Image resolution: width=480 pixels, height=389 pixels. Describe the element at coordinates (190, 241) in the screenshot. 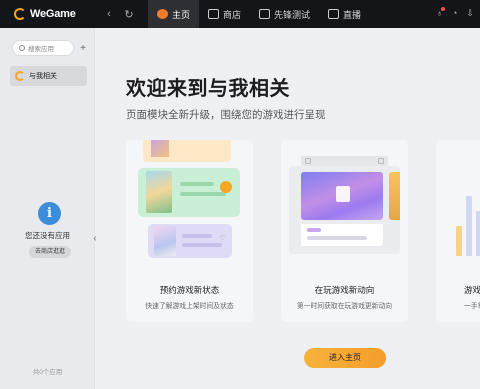

I see `illustration: ♡` at that location.